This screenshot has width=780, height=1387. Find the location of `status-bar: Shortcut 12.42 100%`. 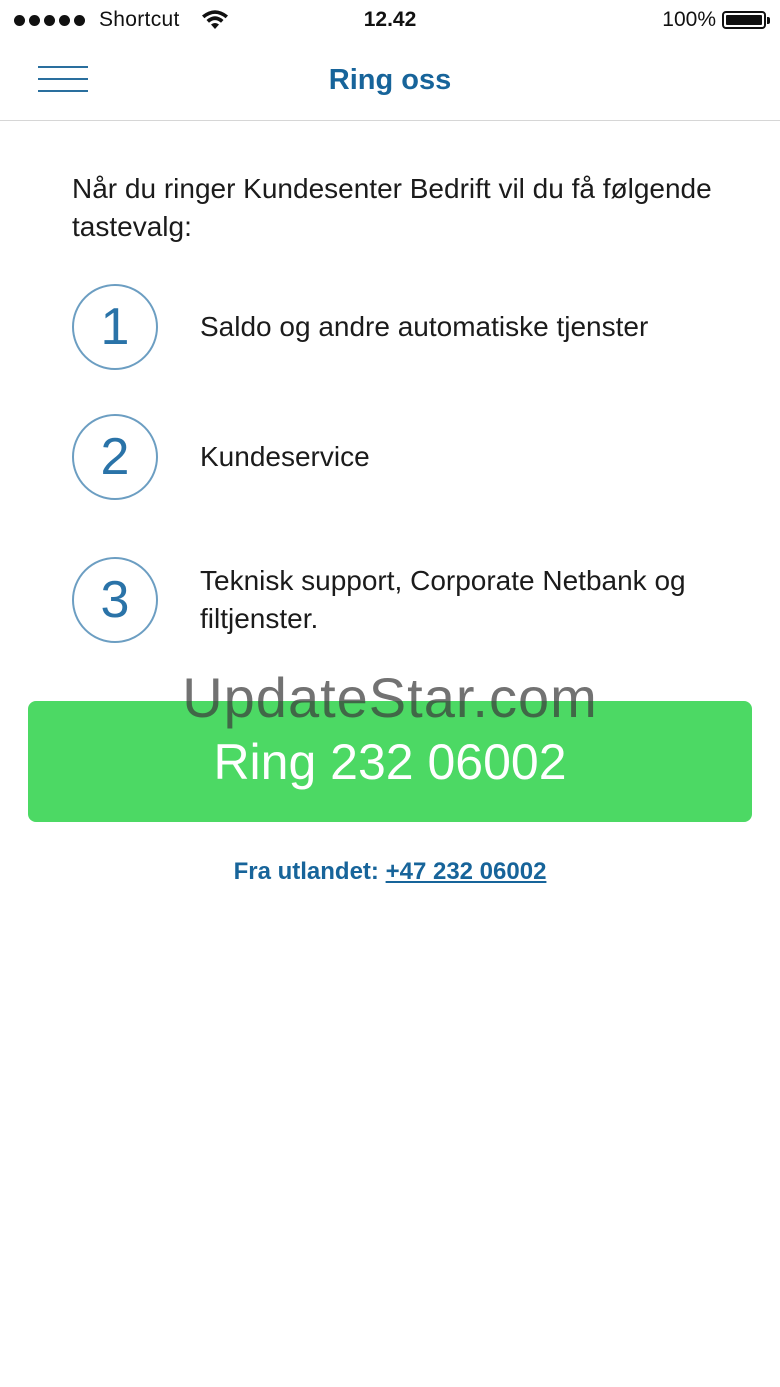

status-bar: Shortcut 12.42 100% is located at coordinates (390, 21).